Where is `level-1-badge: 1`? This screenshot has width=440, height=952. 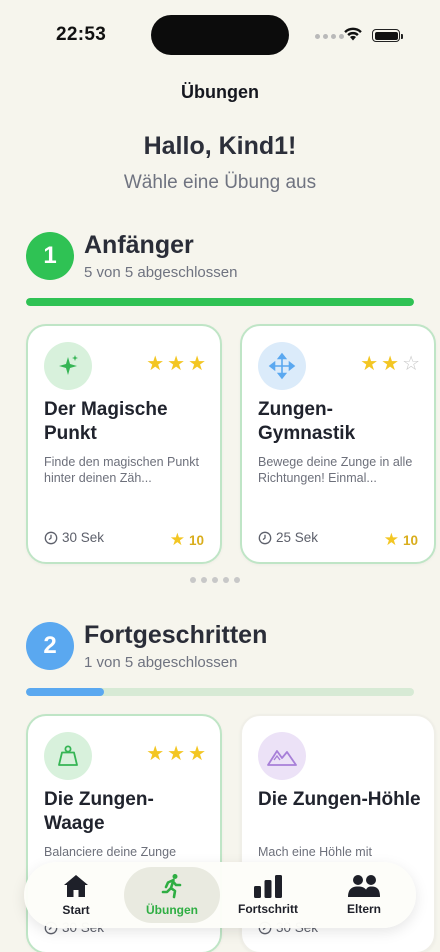 level-1-badge: 1 is located at coordinates (50, 256).